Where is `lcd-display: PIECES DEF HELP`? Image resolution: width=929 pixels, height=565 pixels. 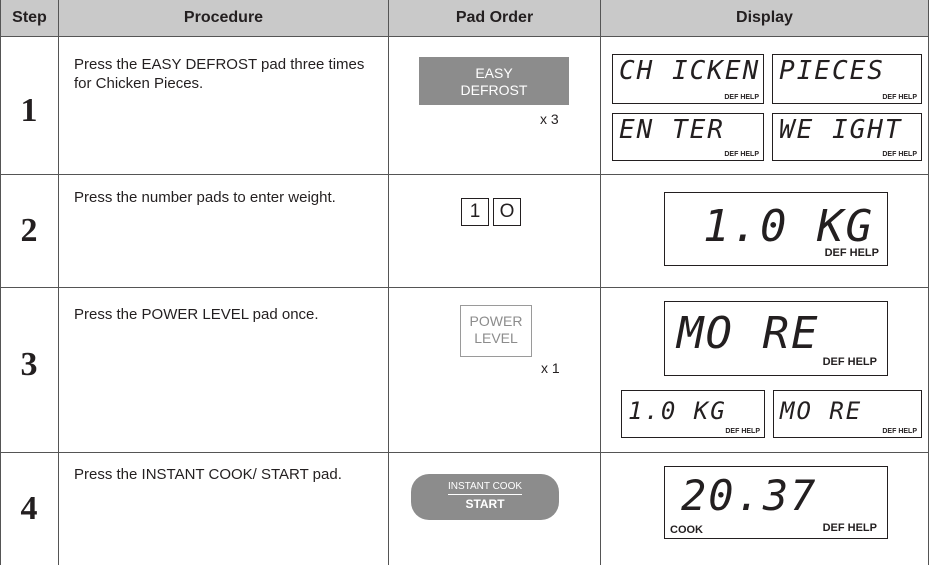 lcd-display: PIECES DEF HELP is located at coordinates (847, 79).